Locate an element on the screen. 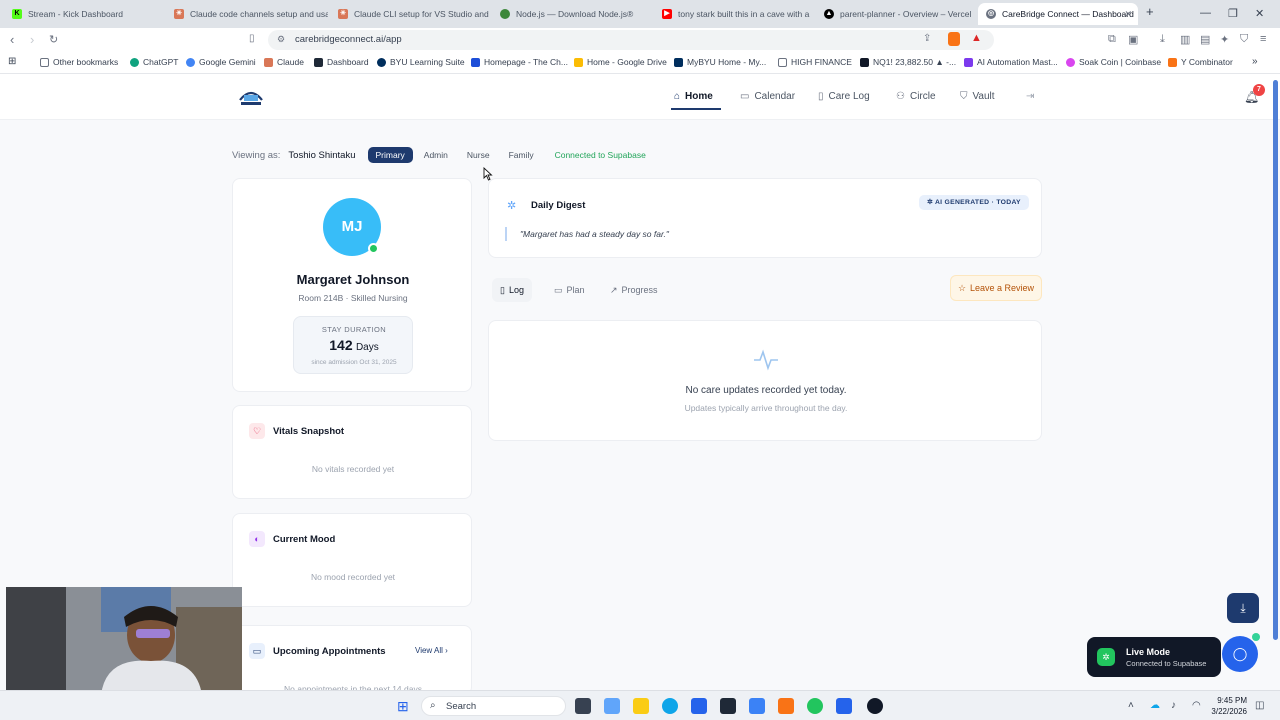 The height and width of the screenshot is (720, 1280). wallet-icon: ▣ is located at coordinates (1133, 39).